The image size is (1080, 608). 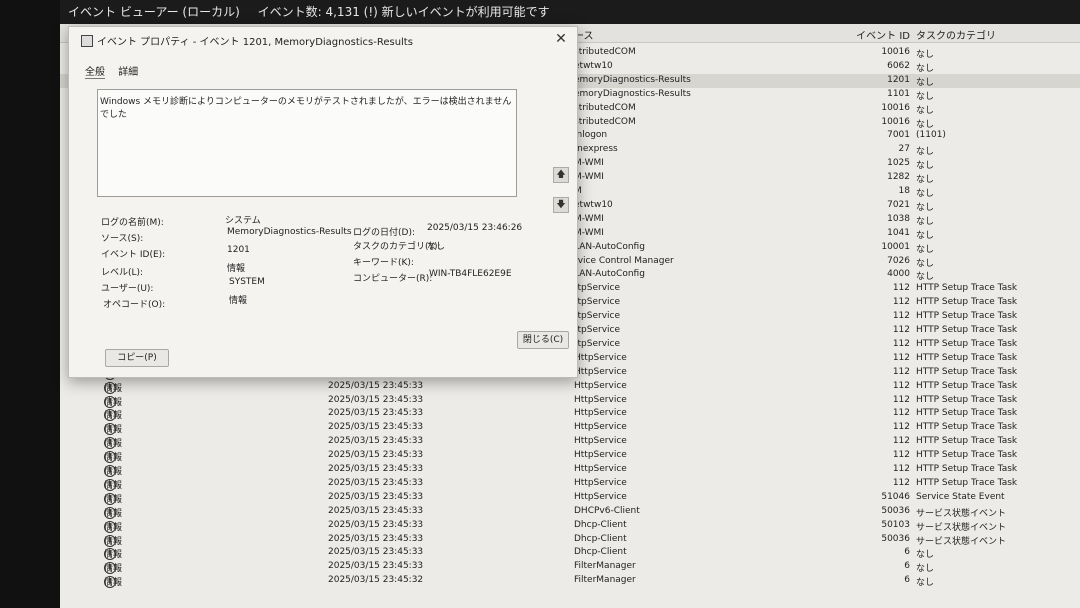 What do you see at coordinates (561, 39) in the screenshot?
I see `close-icon: ✕` at bounding box center [561, 39].